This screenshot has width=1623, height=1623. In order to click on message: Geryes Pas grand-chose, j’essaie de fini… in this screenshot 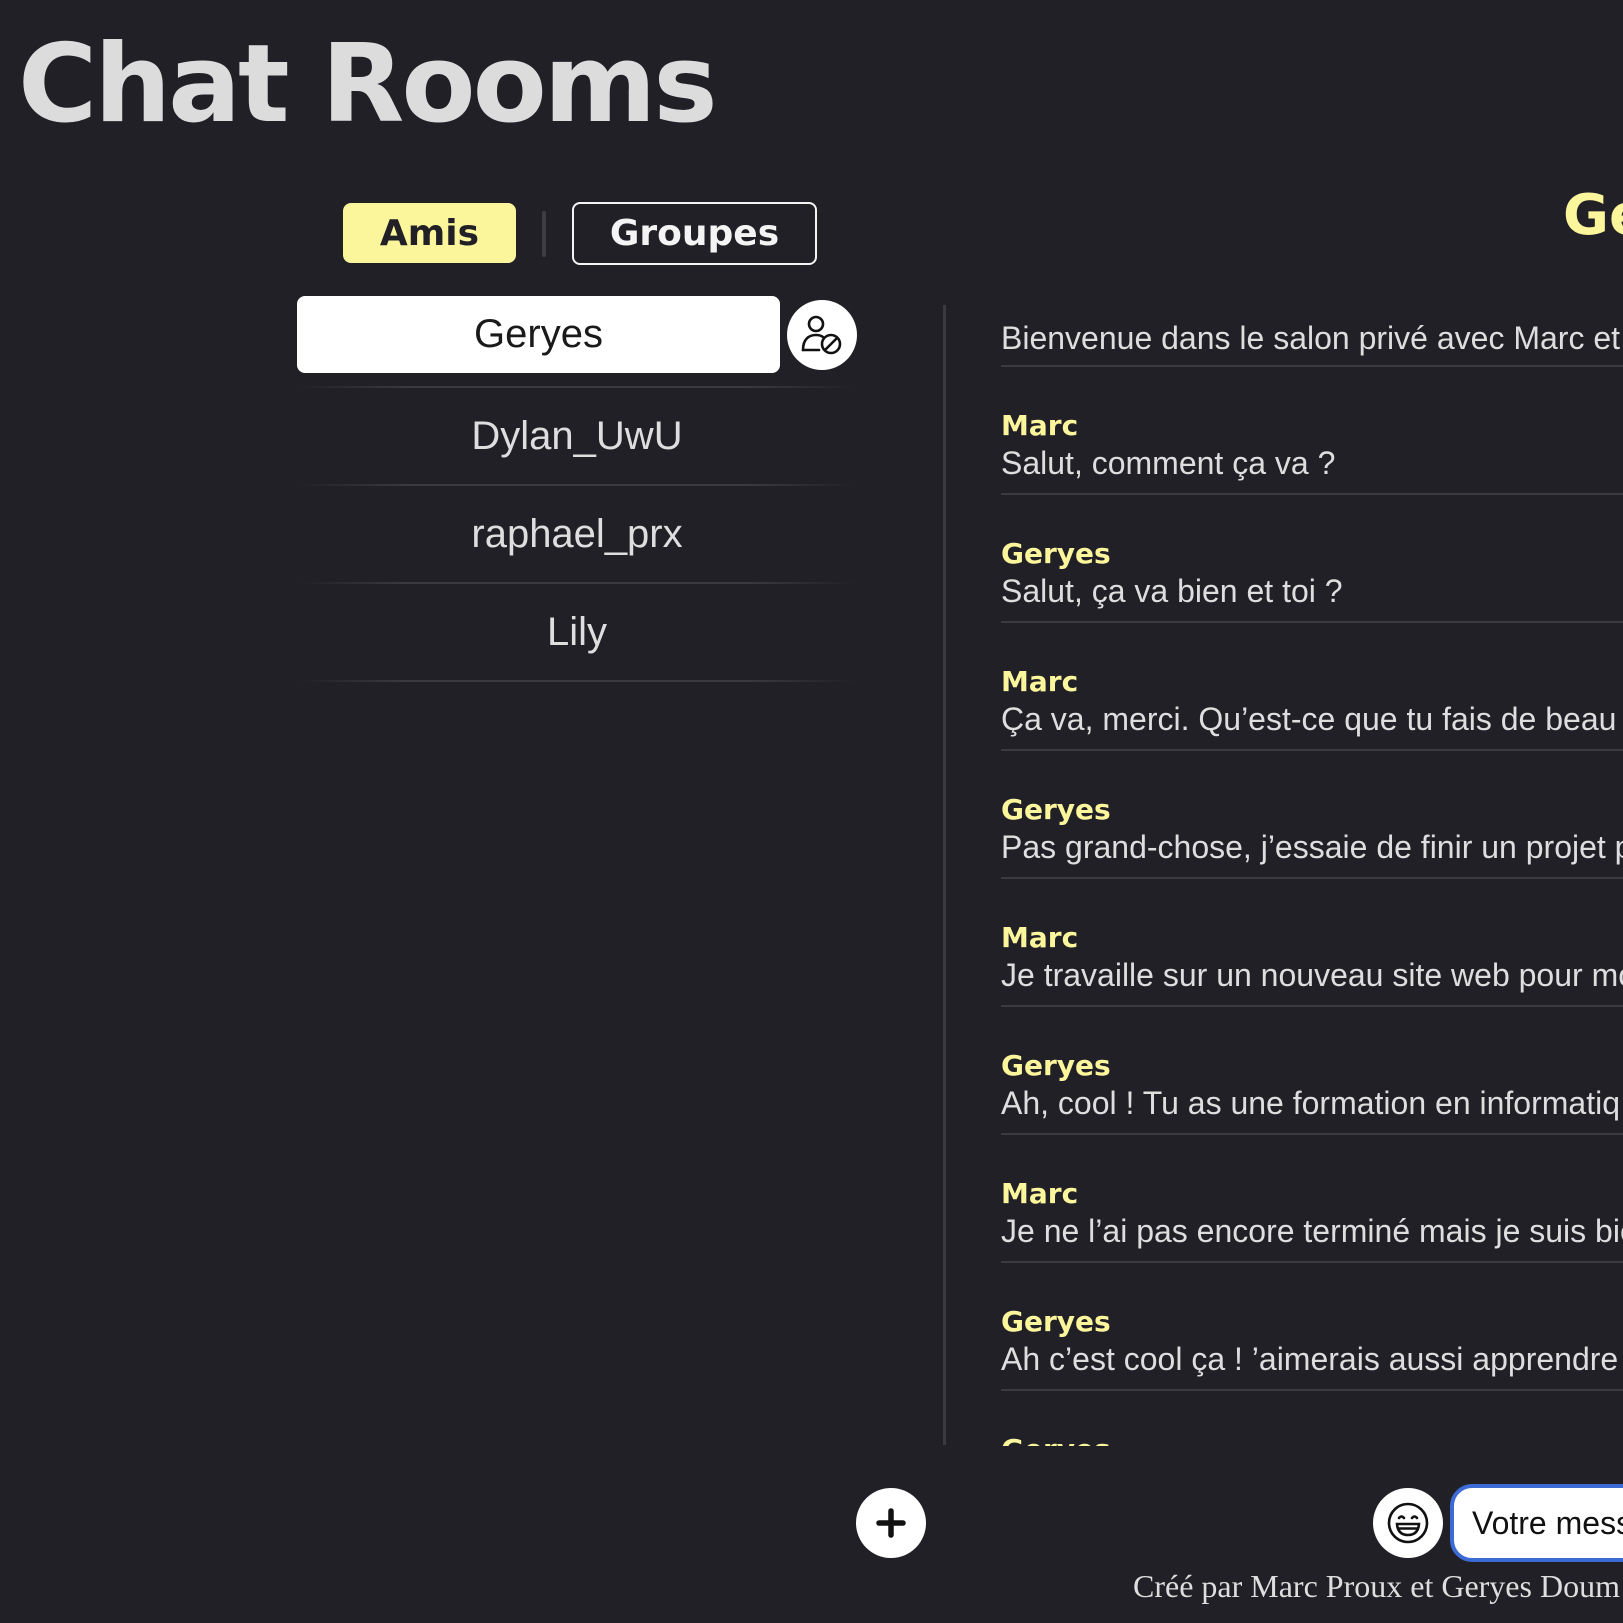, I will do `click(1312, 815)`.